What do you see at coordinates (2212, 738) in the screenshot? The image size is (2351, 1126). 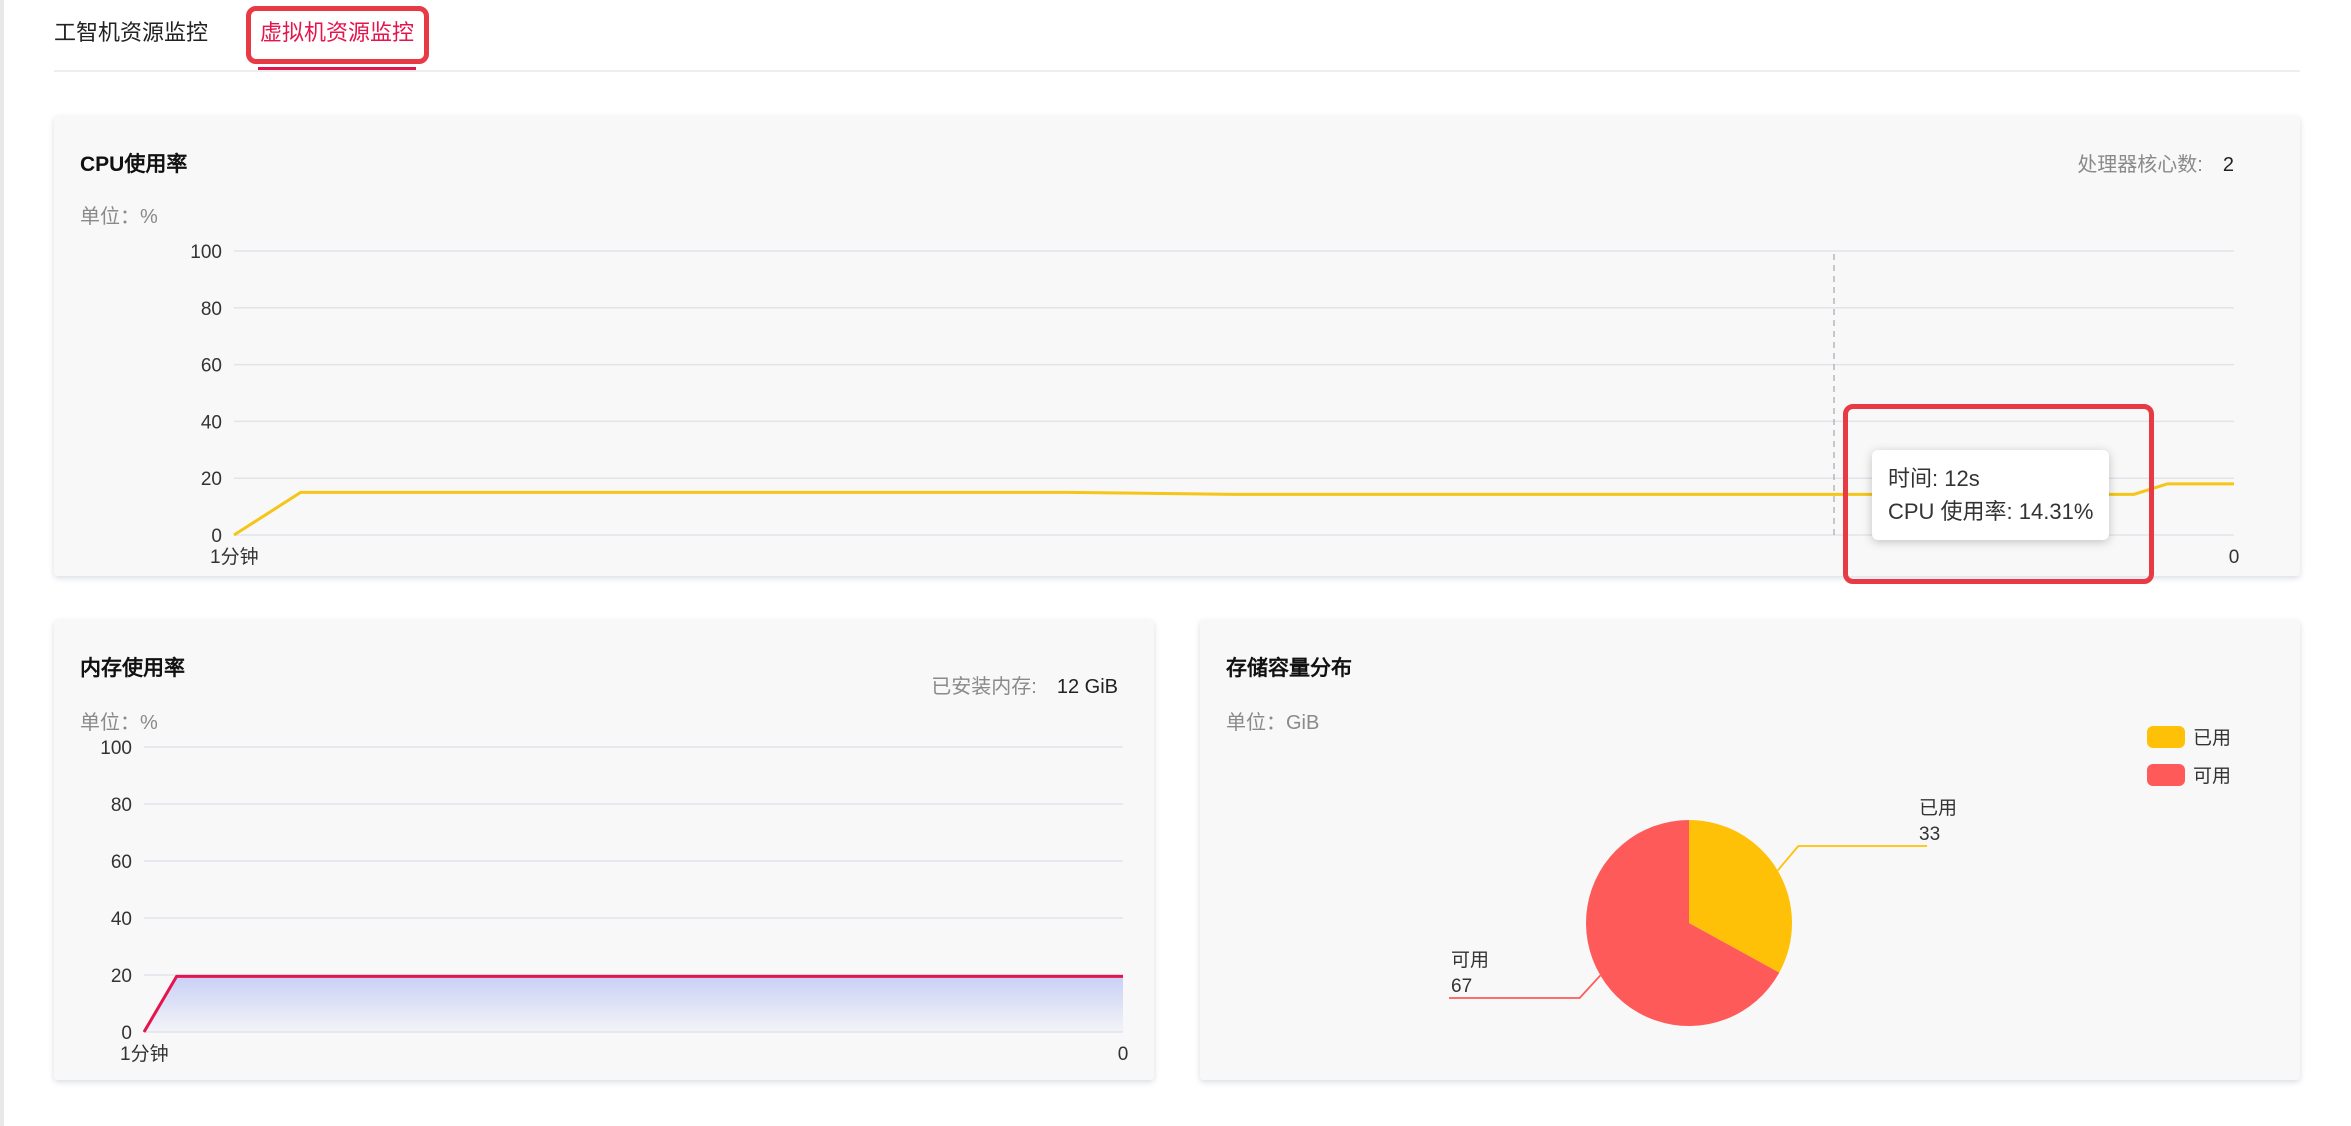 I see `legend-label-0: 已用` at bounding box center [2212, 738].